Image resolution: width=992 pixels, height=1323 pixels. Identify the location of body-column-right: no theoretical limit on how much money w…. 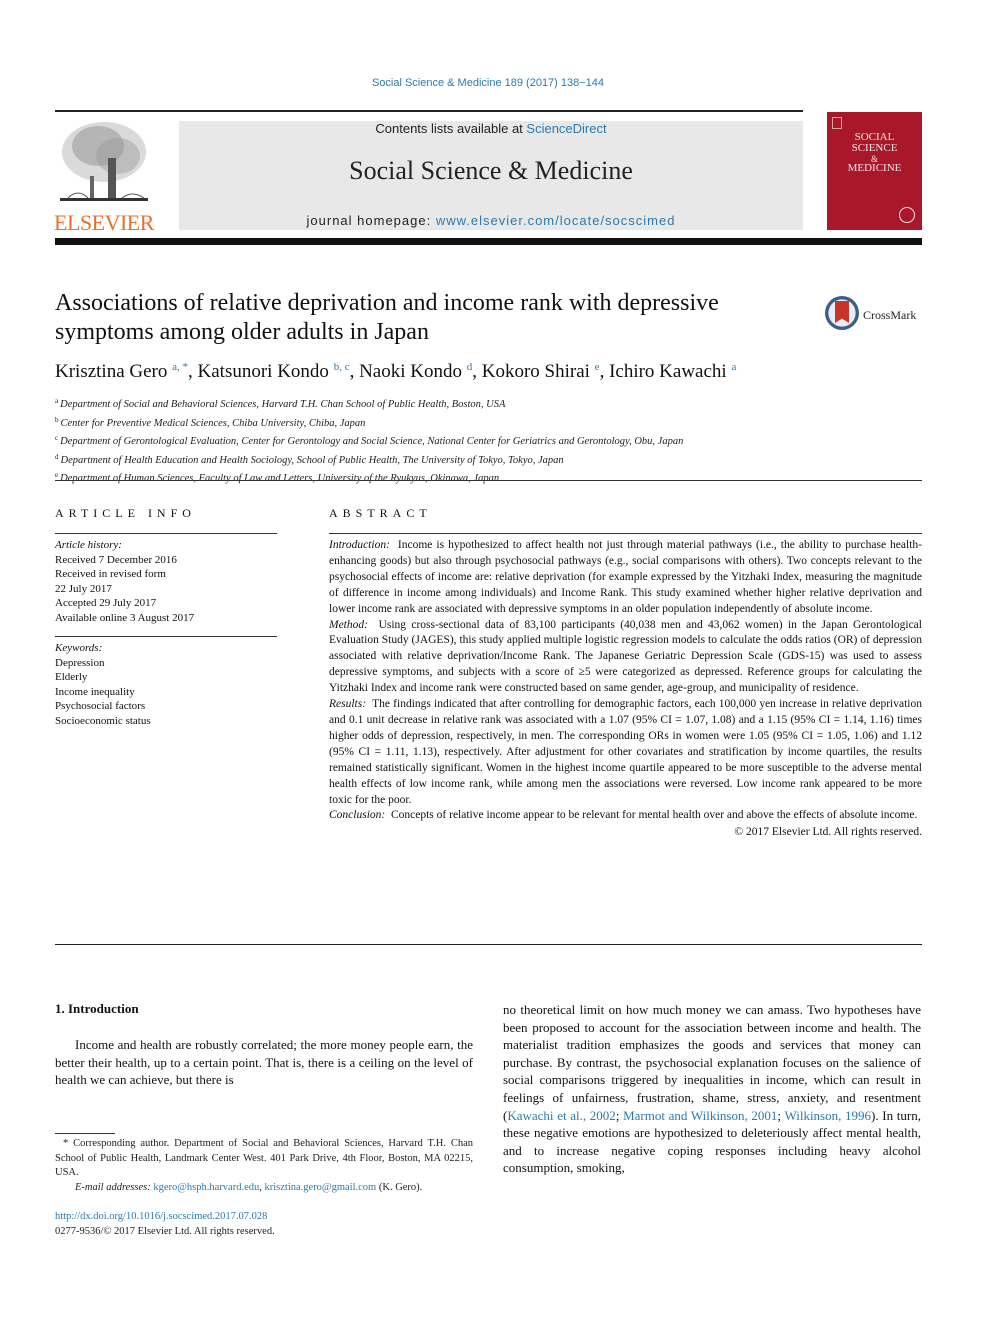
(712, 1089).